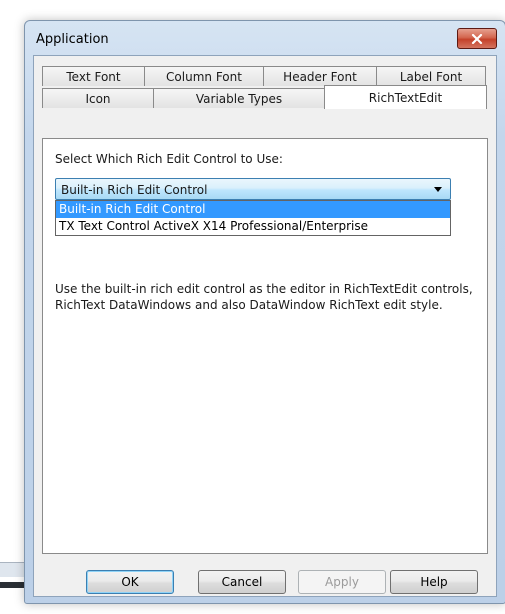 The width and height of the screenshot is (505, 614). Describe the element at coordinates (434, 582) in the screenshot. I see `help-button: Help` at that location.